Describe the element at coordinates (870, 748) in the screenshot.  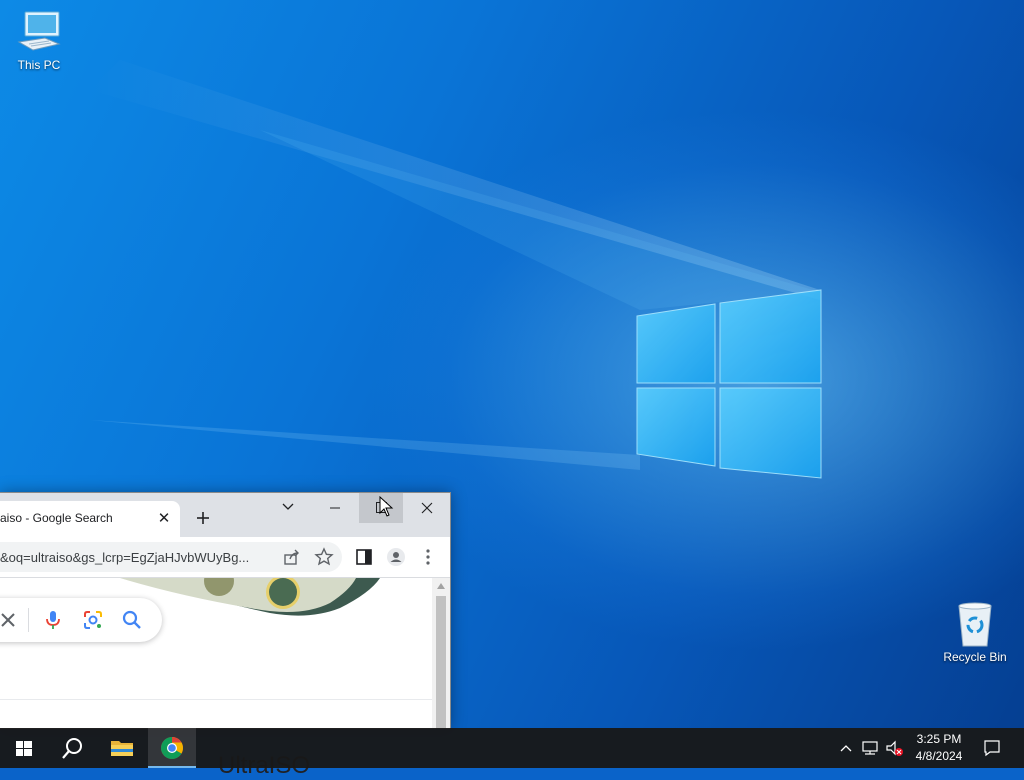
I see `network-icon` at that location.